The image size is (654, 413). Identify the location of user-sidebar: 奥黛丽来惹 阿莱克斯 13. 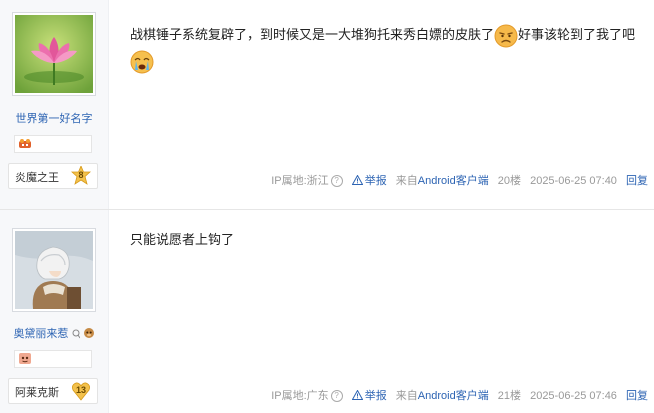
(54, 311).